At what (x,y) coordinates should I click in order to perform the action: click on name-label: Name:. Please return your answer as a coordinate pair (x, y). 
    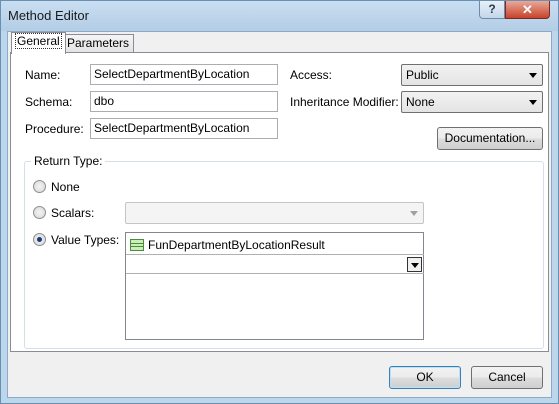
    Looking at the image, I should click on (43, 75).